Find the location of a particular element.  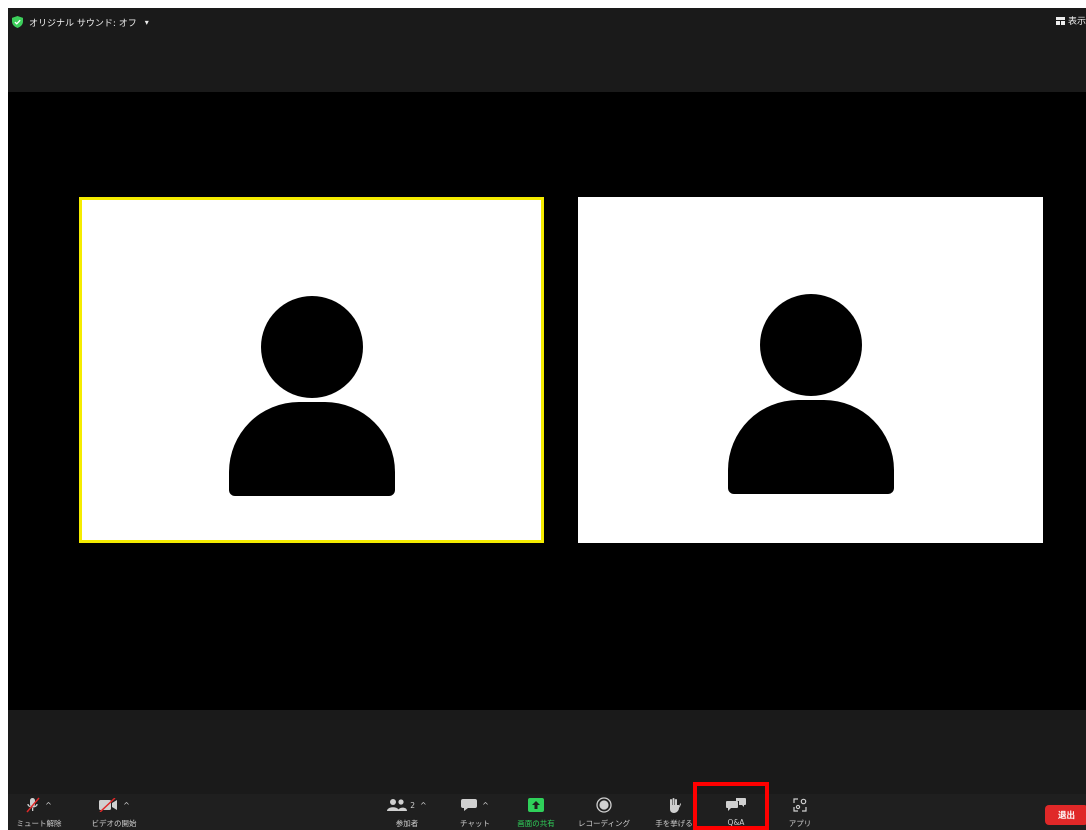

qa-button: Q&A is located at coordinates (736, 812).